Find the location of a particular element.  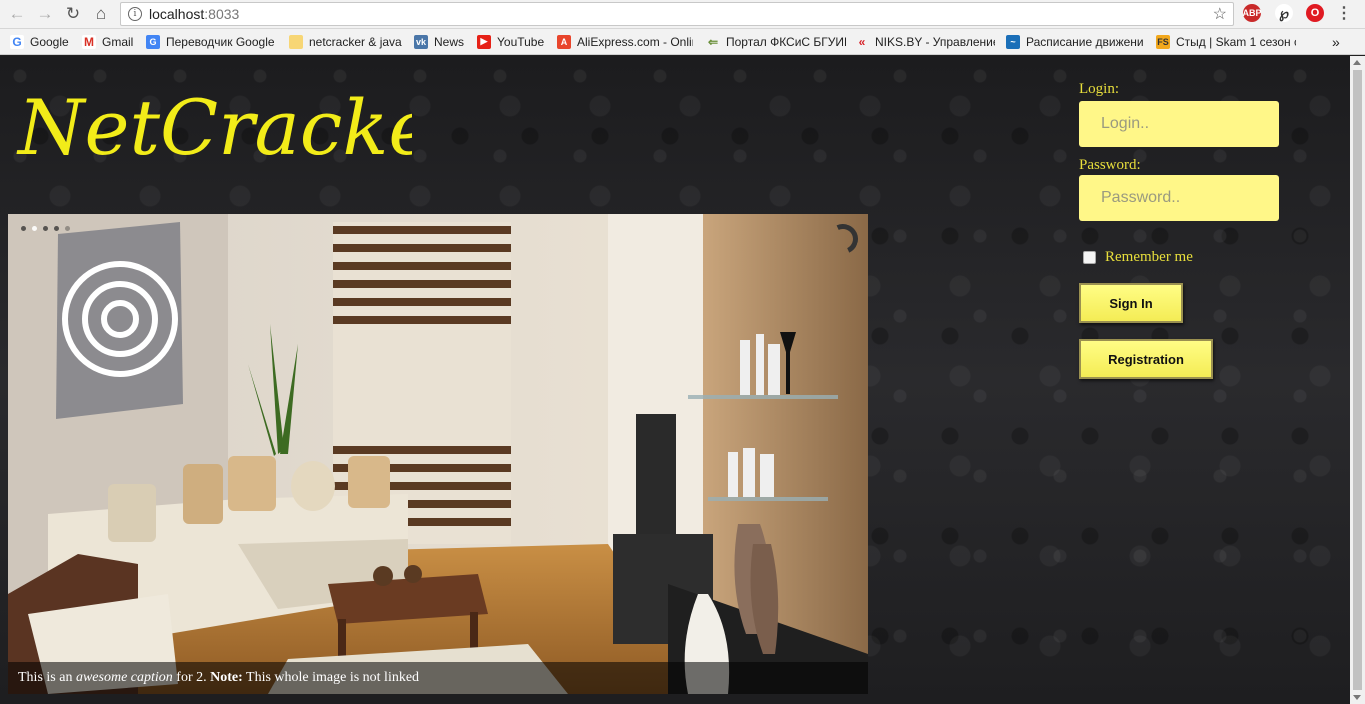

url-text: localhost:8033 is located at coordinates (194, 14).